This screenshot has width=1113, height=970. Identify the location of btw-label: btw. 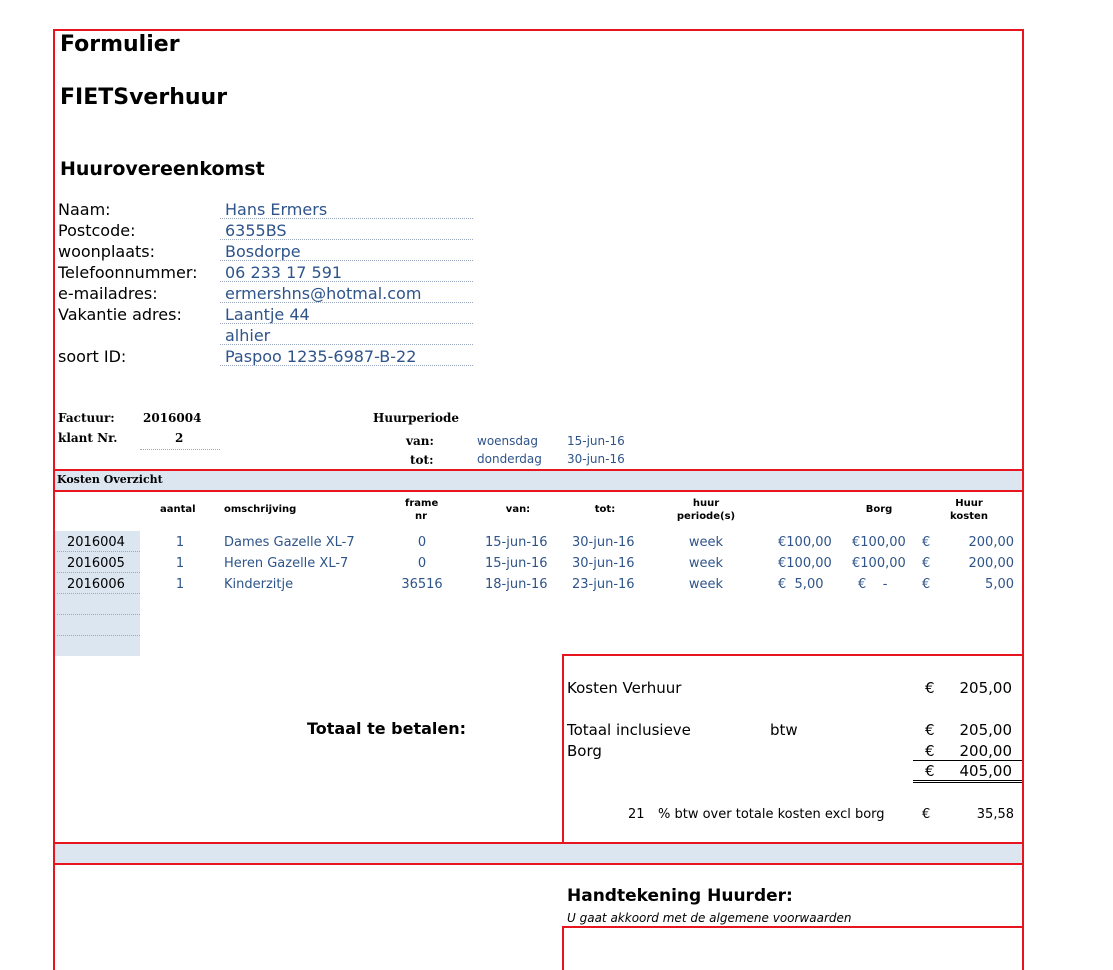
(784, 730).